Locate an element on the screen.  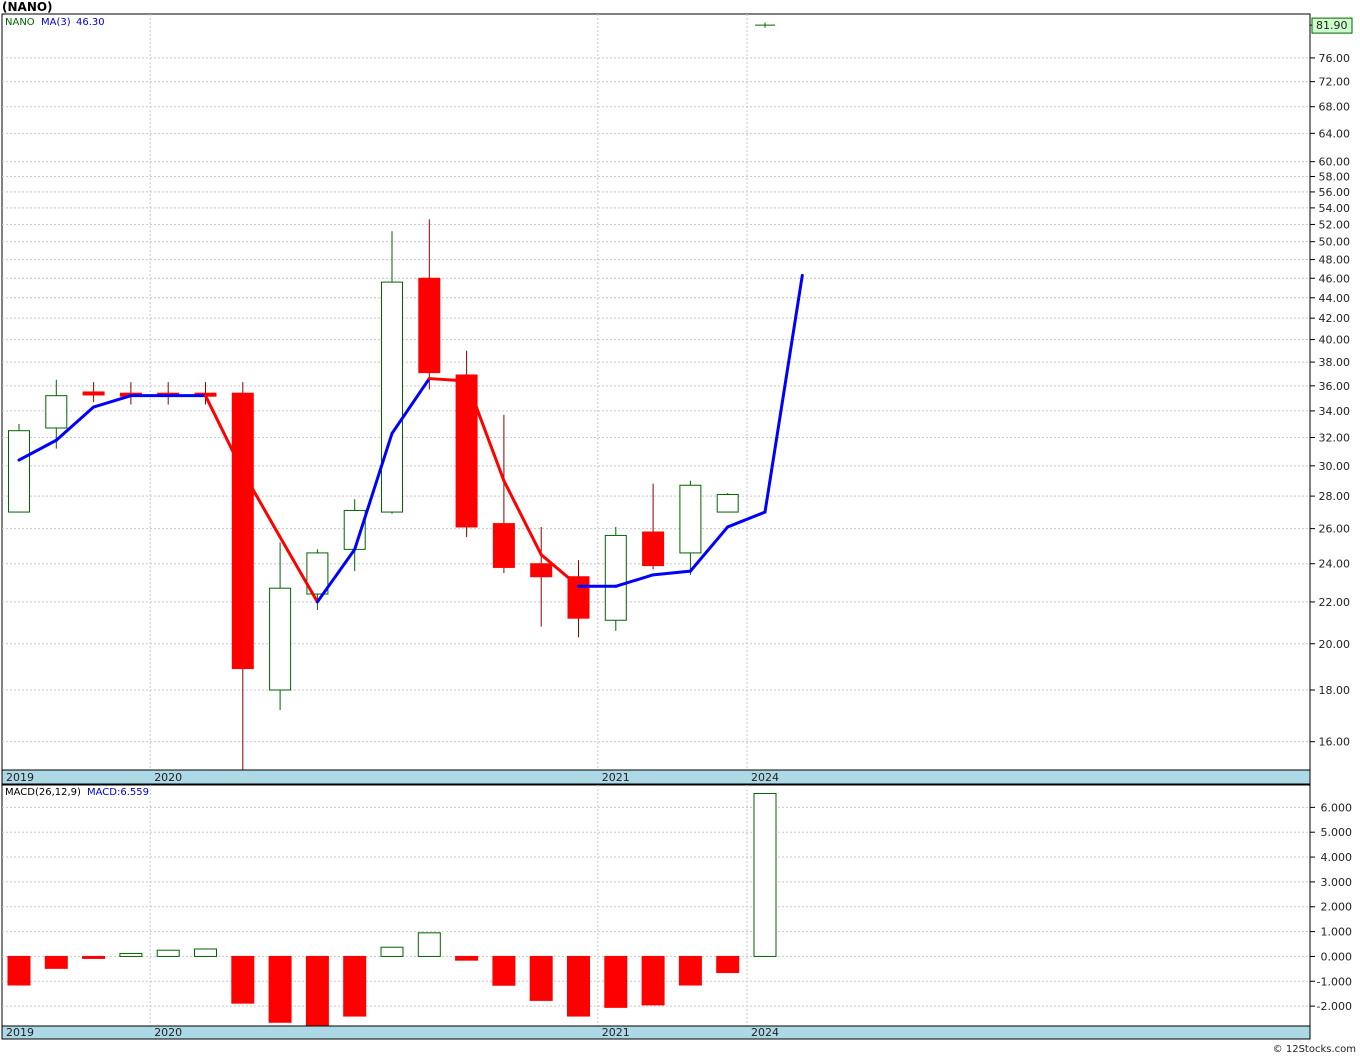
legend-macd-label: MACD(26,12,9) is located at coordinates (43, 792).